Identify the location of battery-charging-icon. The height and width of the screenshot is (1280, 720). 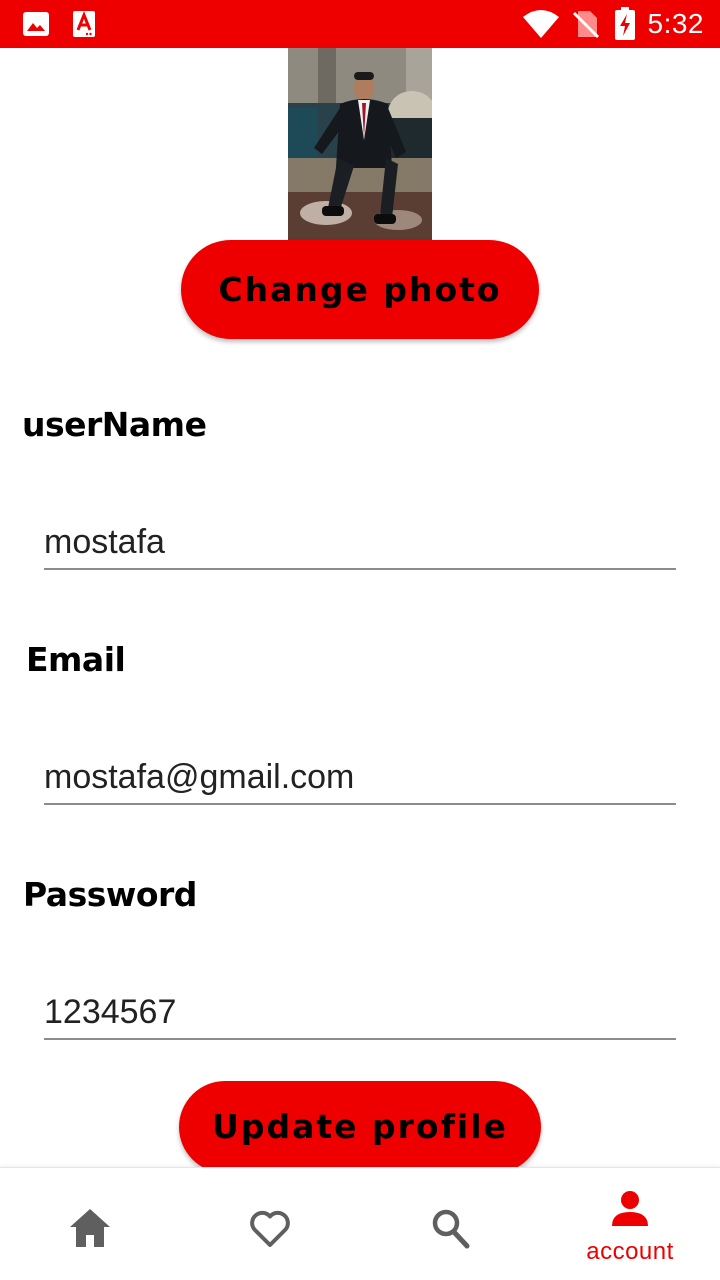
(625, 26).